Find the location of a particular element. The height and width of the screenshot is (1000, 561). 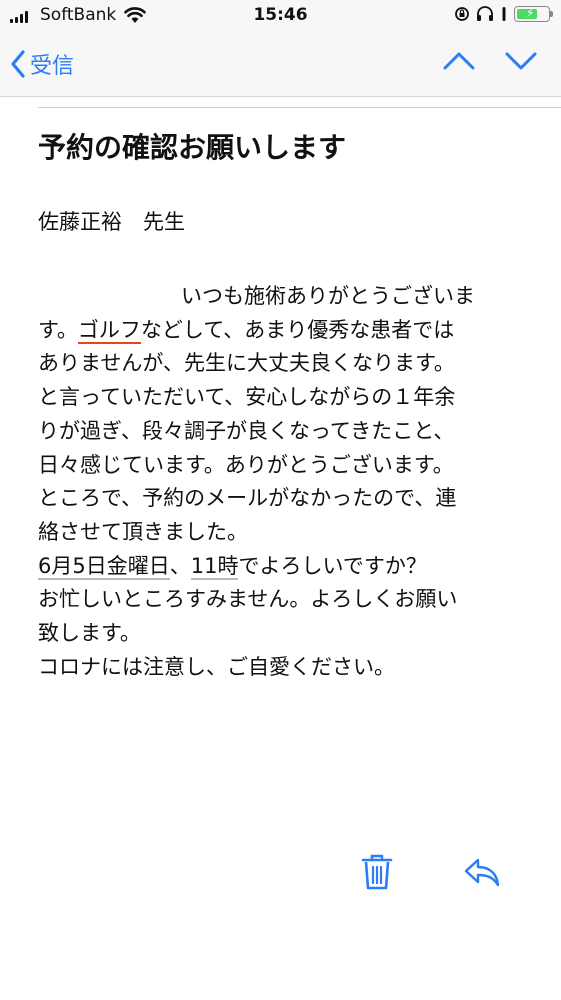

chevron-down-icon is located at coordinates (521, 61).